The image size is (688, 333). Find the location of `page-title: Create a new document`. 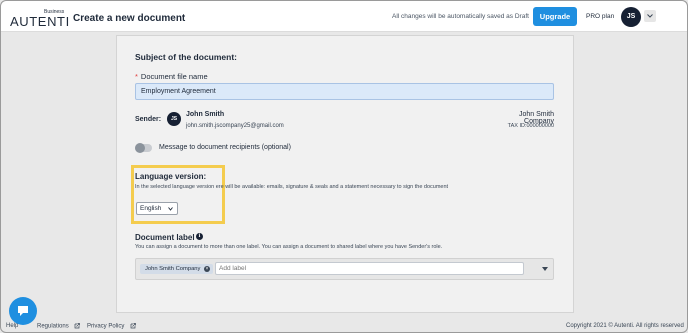

page-title: Create a new document is located at coordinates (129, 18).